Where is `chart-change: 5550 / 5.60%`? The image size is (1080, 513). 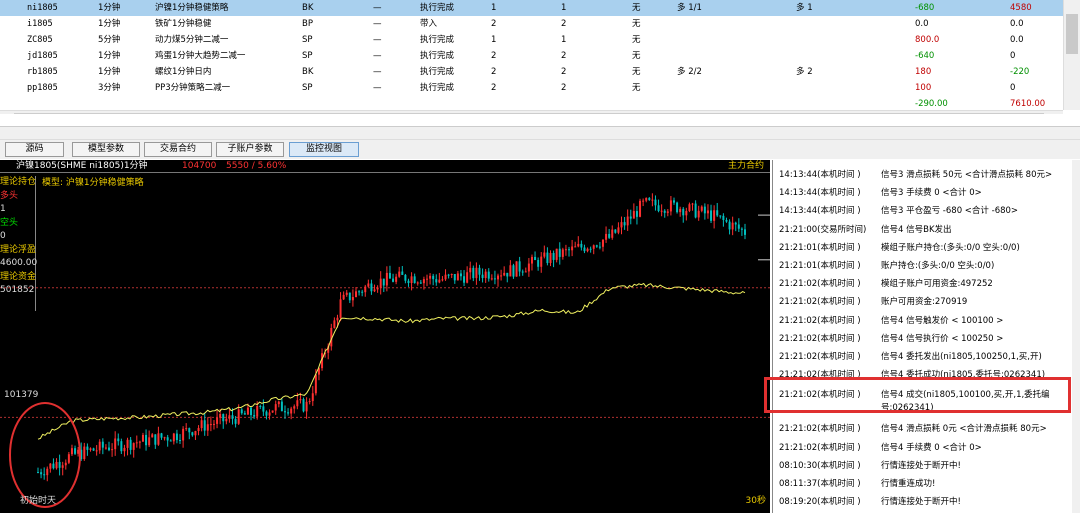 chart-change: 5550 / 5.60% is located at coordinates (256, 166).